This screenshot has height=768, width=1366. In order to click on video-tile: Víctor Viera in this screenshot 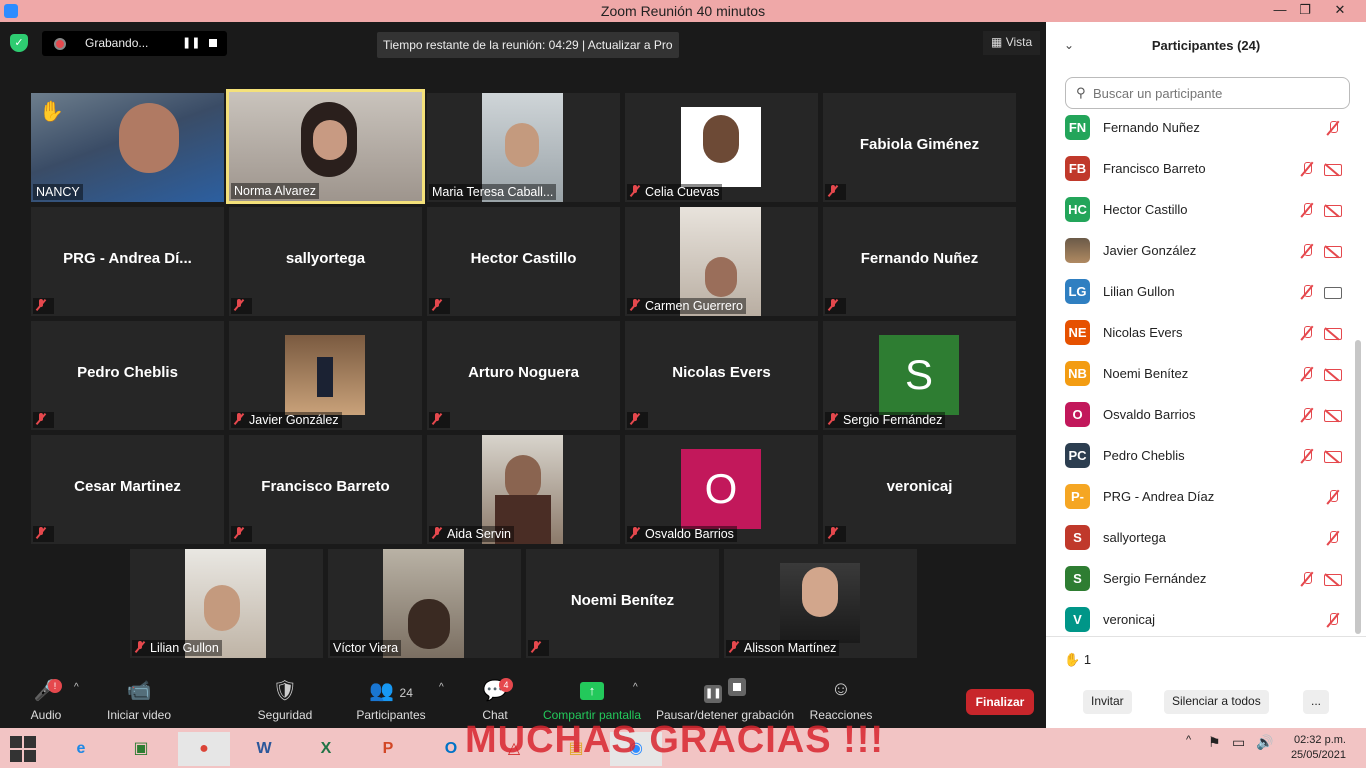, I will do `click(424, 603)`.